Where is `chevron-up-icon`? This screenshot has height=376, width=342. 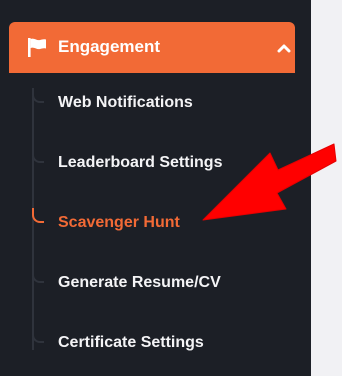 chevron-up-icon is located at coordinates (284, 48).